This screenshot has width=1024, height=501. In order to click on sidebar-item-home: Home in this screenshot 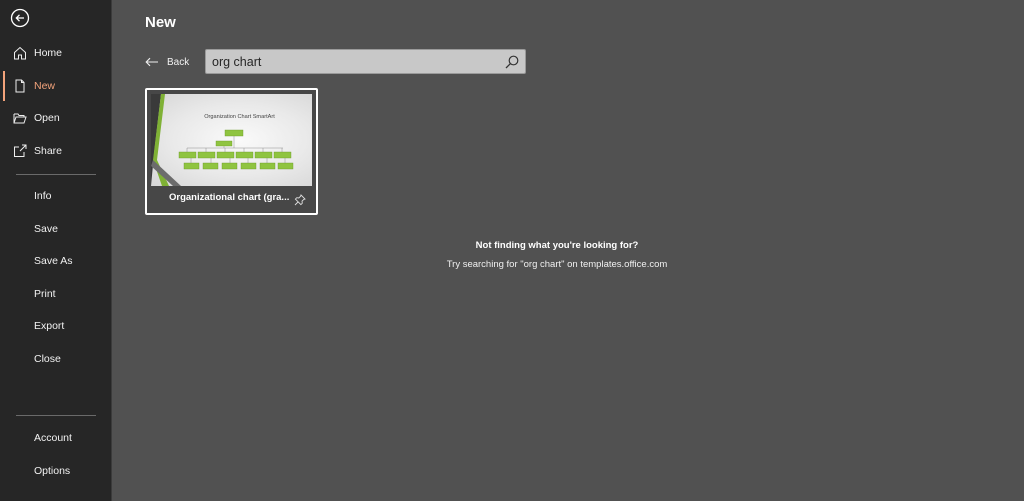, I will do `click(56, 53)`.